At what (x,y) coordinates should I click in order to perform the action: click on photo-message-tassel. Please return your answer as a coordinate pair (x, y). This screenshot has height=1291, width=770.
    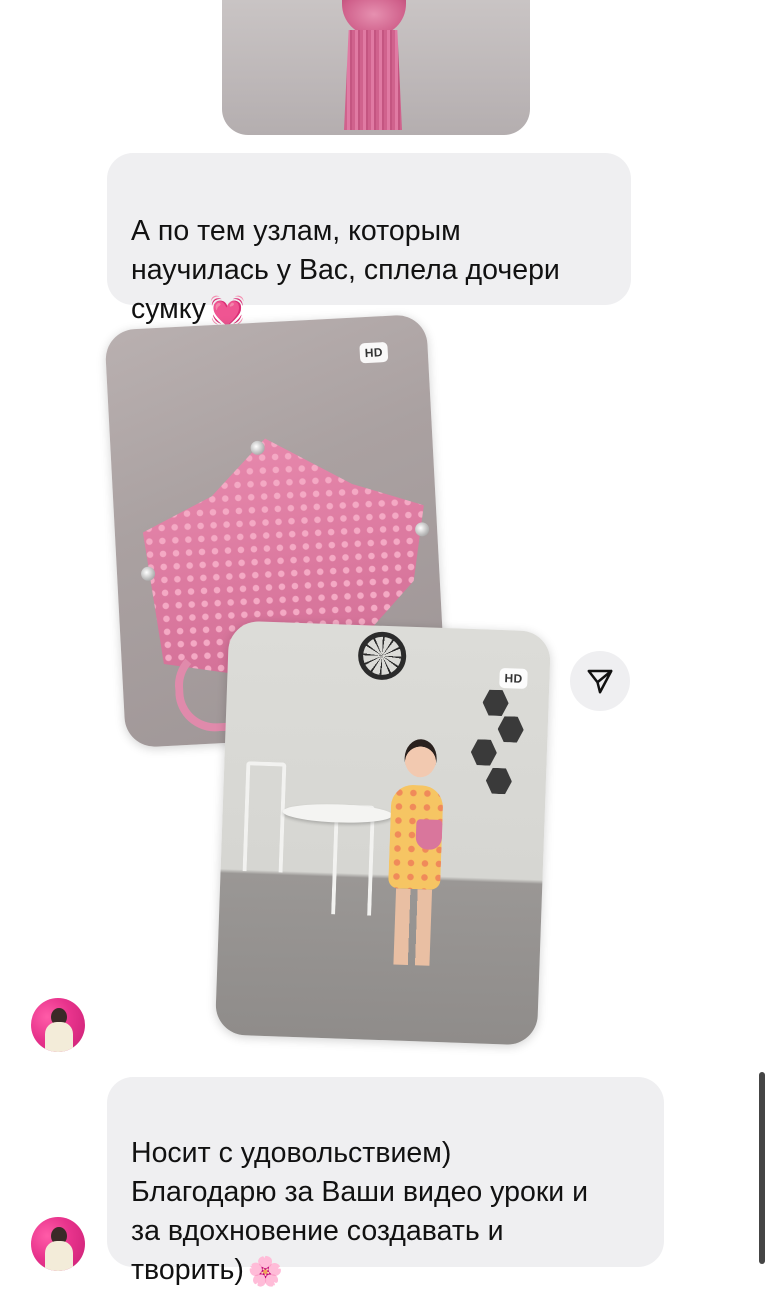
    Looking at the image, I should click on (376, 67).